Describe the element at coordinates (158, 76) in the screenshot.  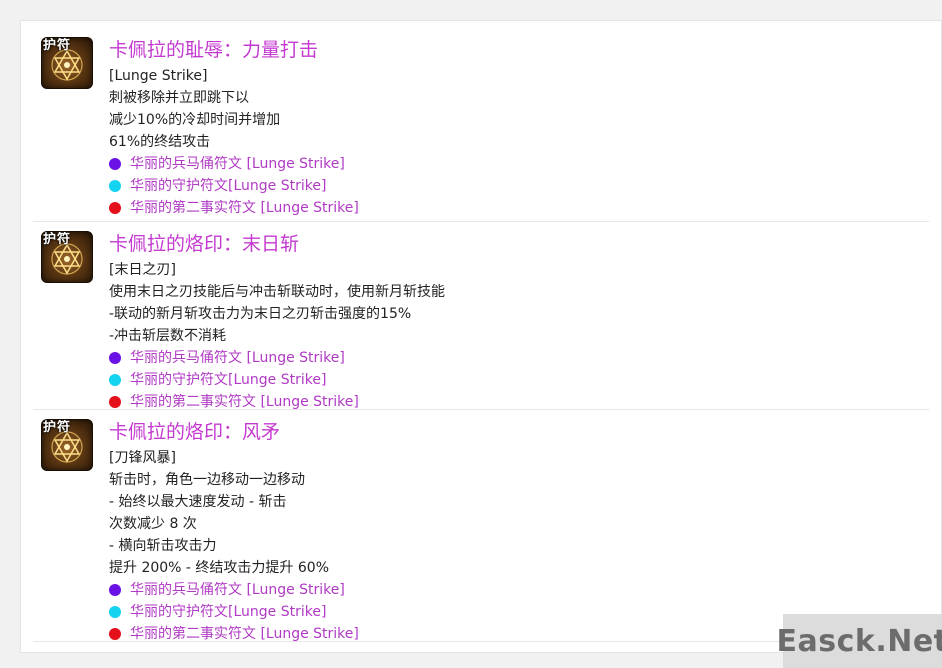
I see `skill-name: [Lunge Strike]` at that location.